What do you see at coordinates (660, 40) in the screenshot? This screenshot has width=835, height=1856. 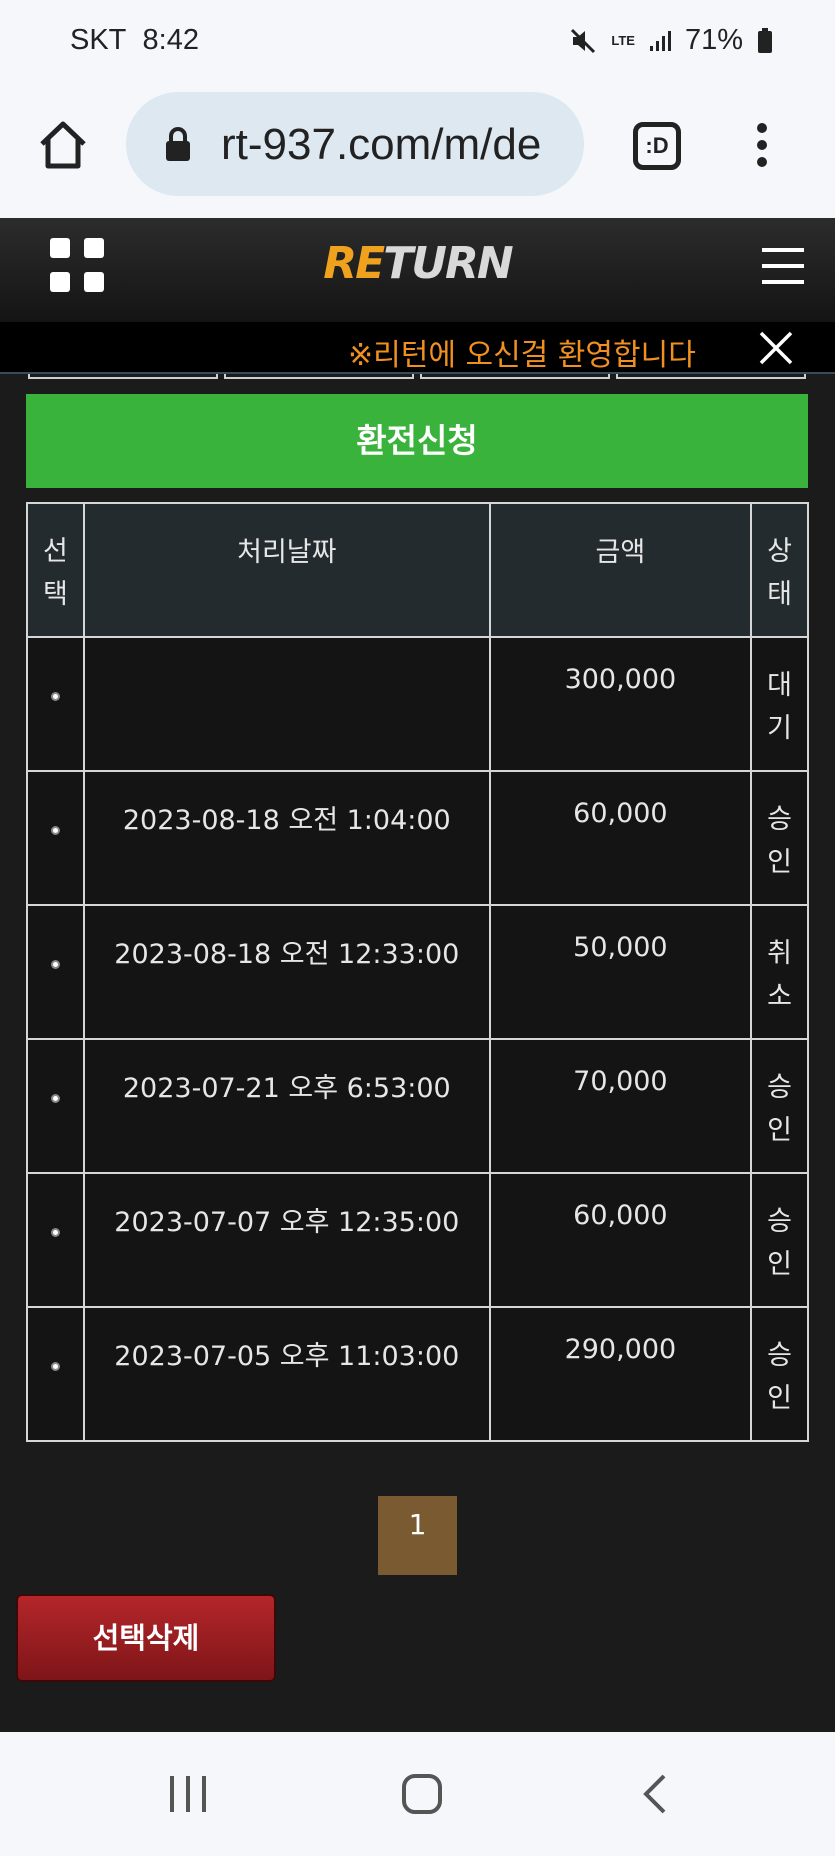 I see `signal-icon` at bounding box center [660, 40].